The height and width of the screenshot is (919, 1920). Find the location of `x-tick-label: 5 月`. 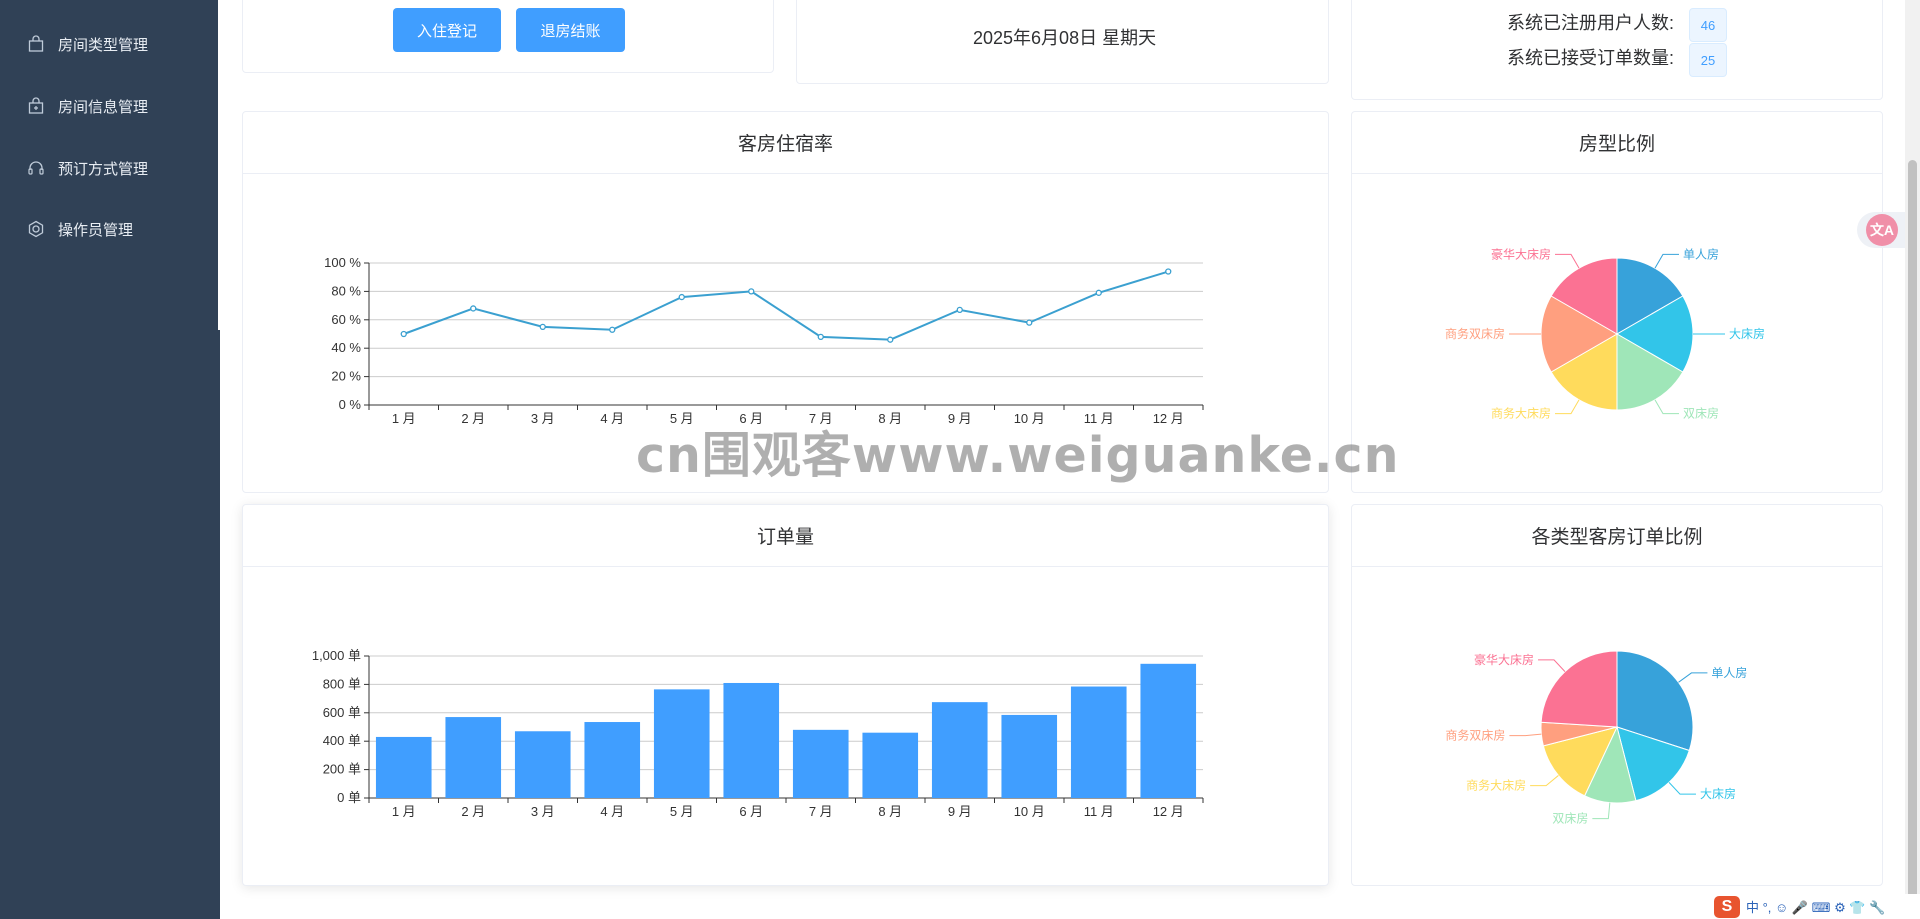

x-tick-label: 5 月 is located at coordinates (682, 418).